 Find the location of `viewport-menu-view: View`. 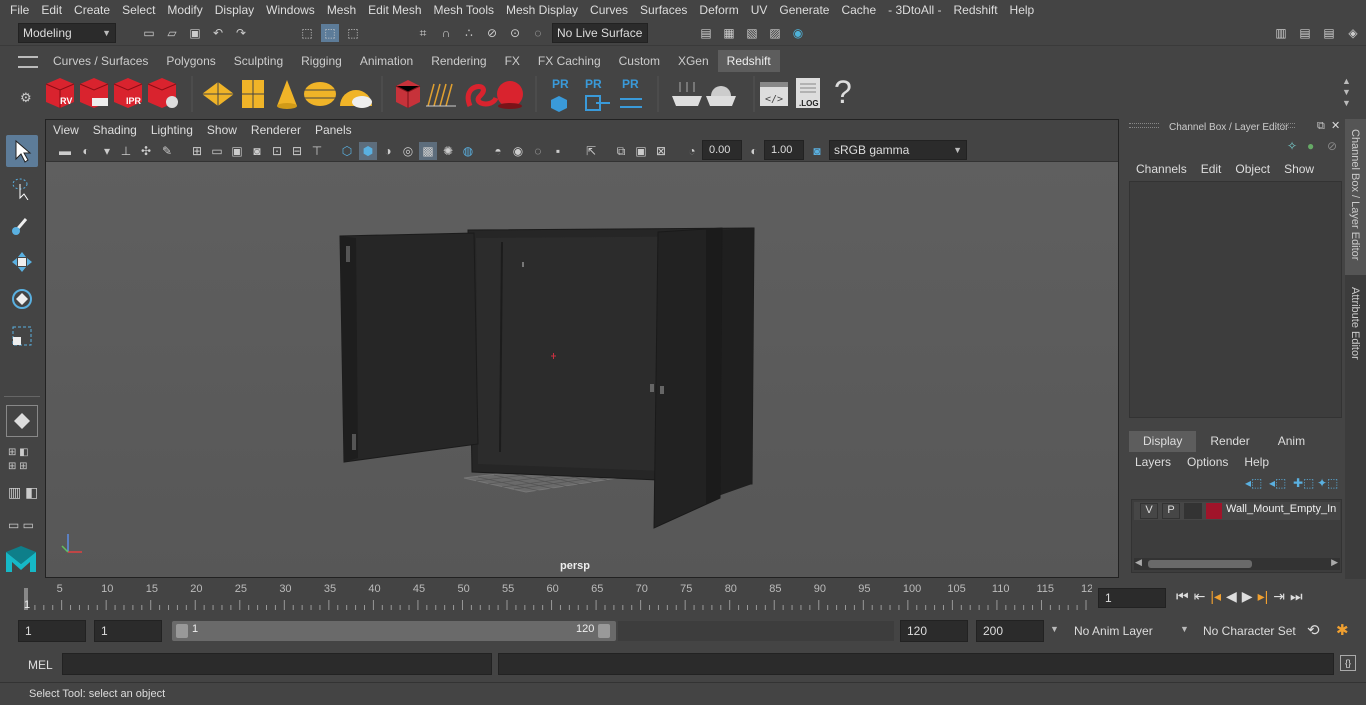

viewport-menu-view: View is located at coordinates (66, 130).